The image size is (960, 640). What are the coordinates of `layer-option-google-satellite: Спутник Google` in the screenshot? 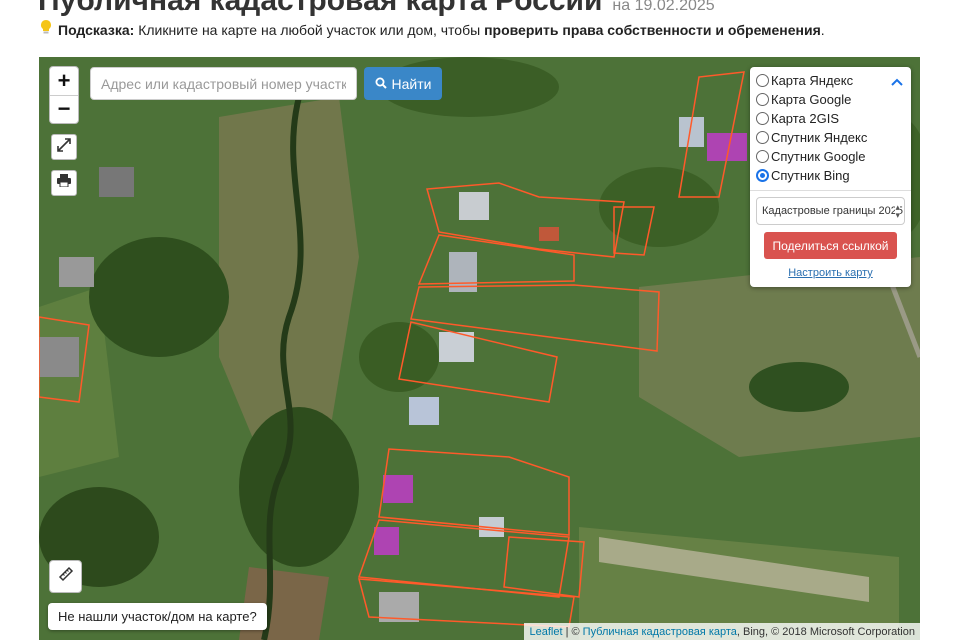 It's located at (830, 156).